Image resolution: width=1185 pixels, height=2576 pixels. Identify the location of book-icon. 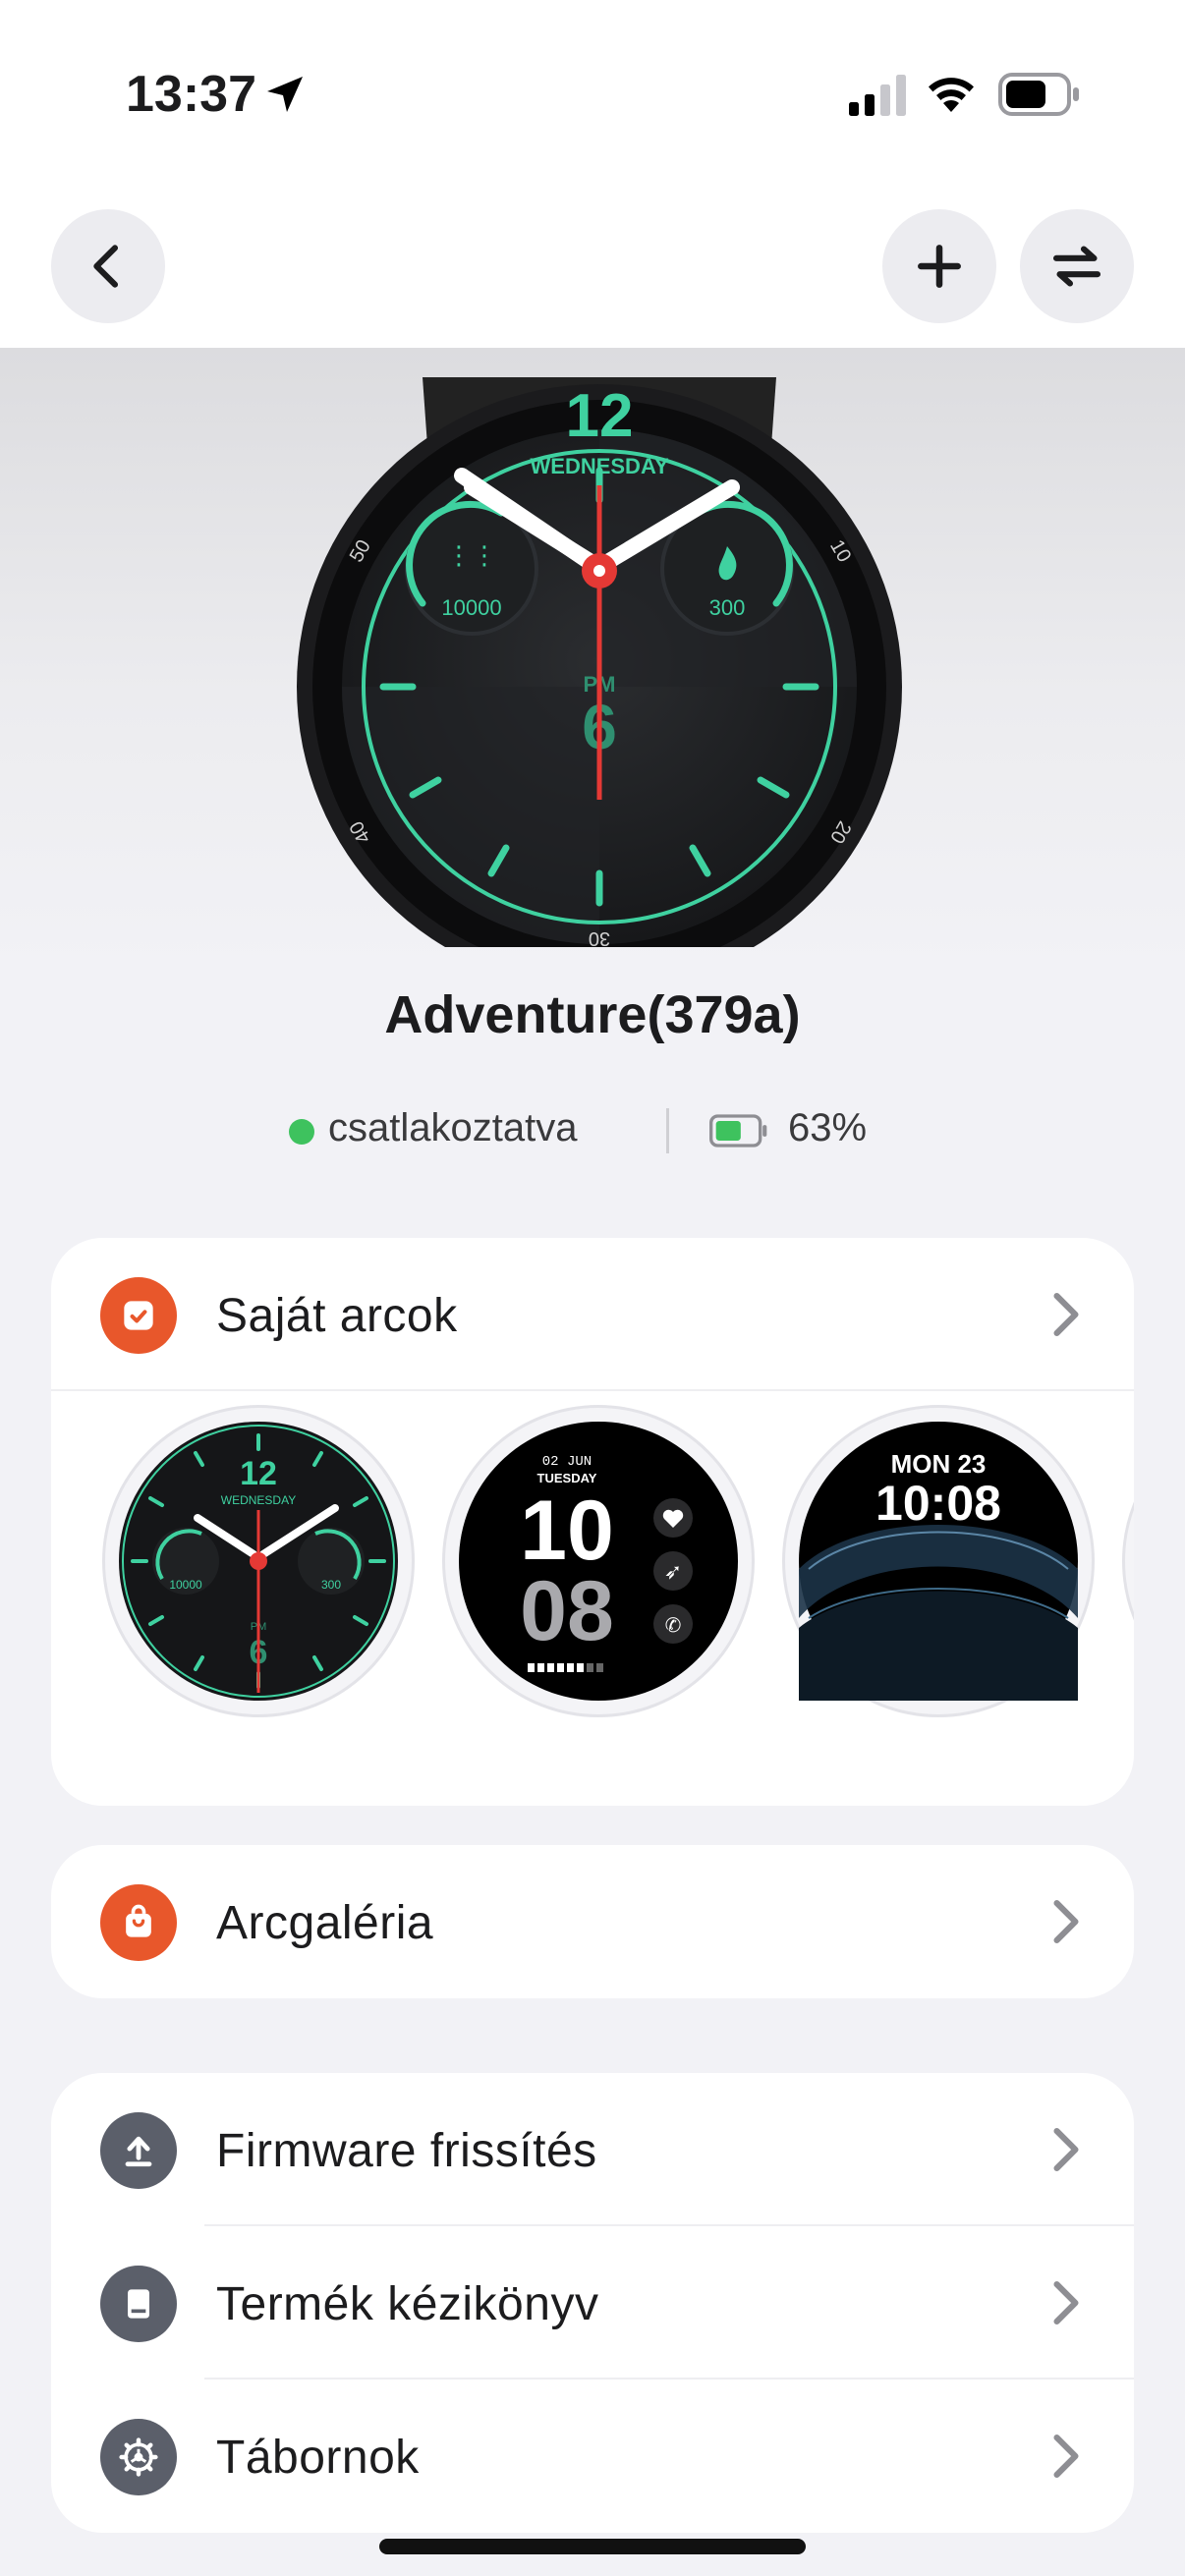
(138, 2304).